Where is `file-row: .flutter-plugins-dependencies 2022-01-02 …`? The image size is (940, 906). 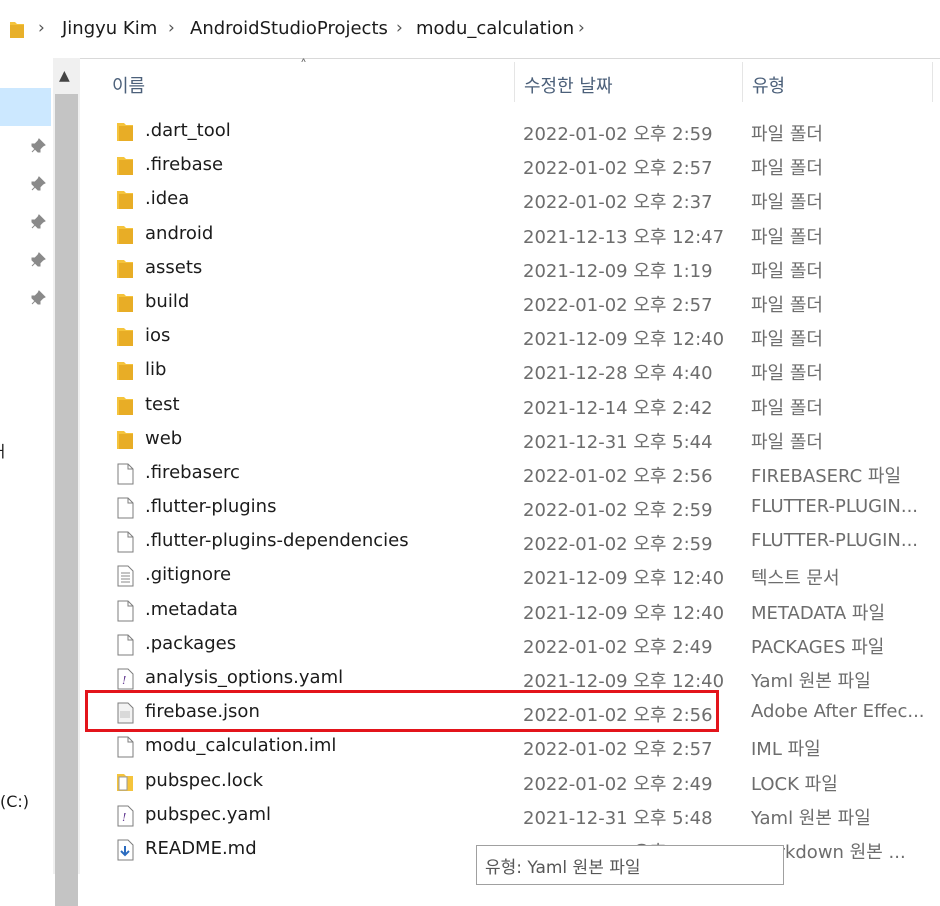 file-row: .flutter-plugins-dependencies 2022-01-02 … is located at coordinates (510, 542).